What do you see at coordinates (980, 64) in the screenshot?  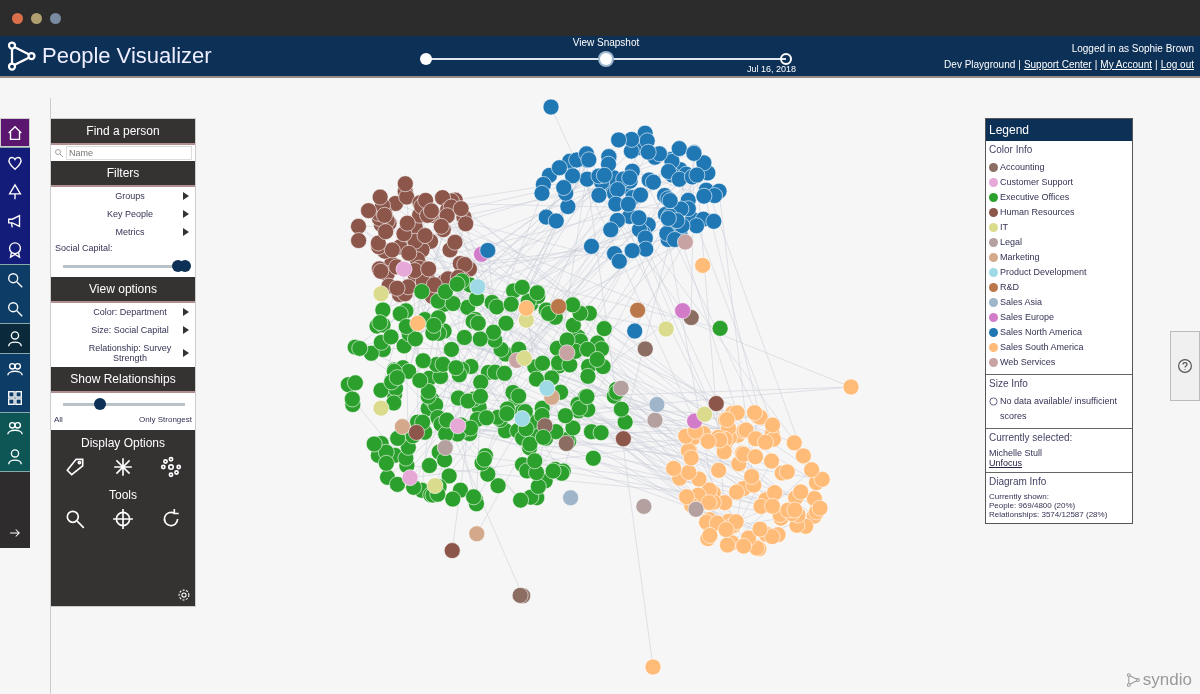 I see `header-link: Dev Playground` at bounding box center [980, 64].